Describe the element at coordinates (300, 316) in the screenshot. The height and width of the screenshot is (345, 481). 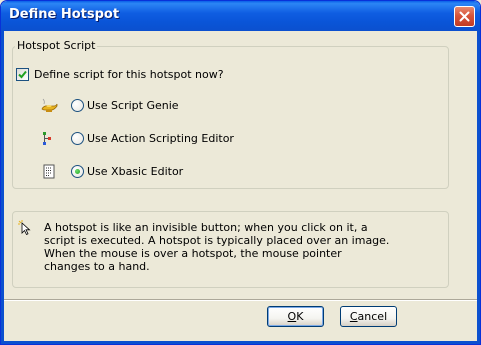
I see `ok-label-rest: K` at that location.